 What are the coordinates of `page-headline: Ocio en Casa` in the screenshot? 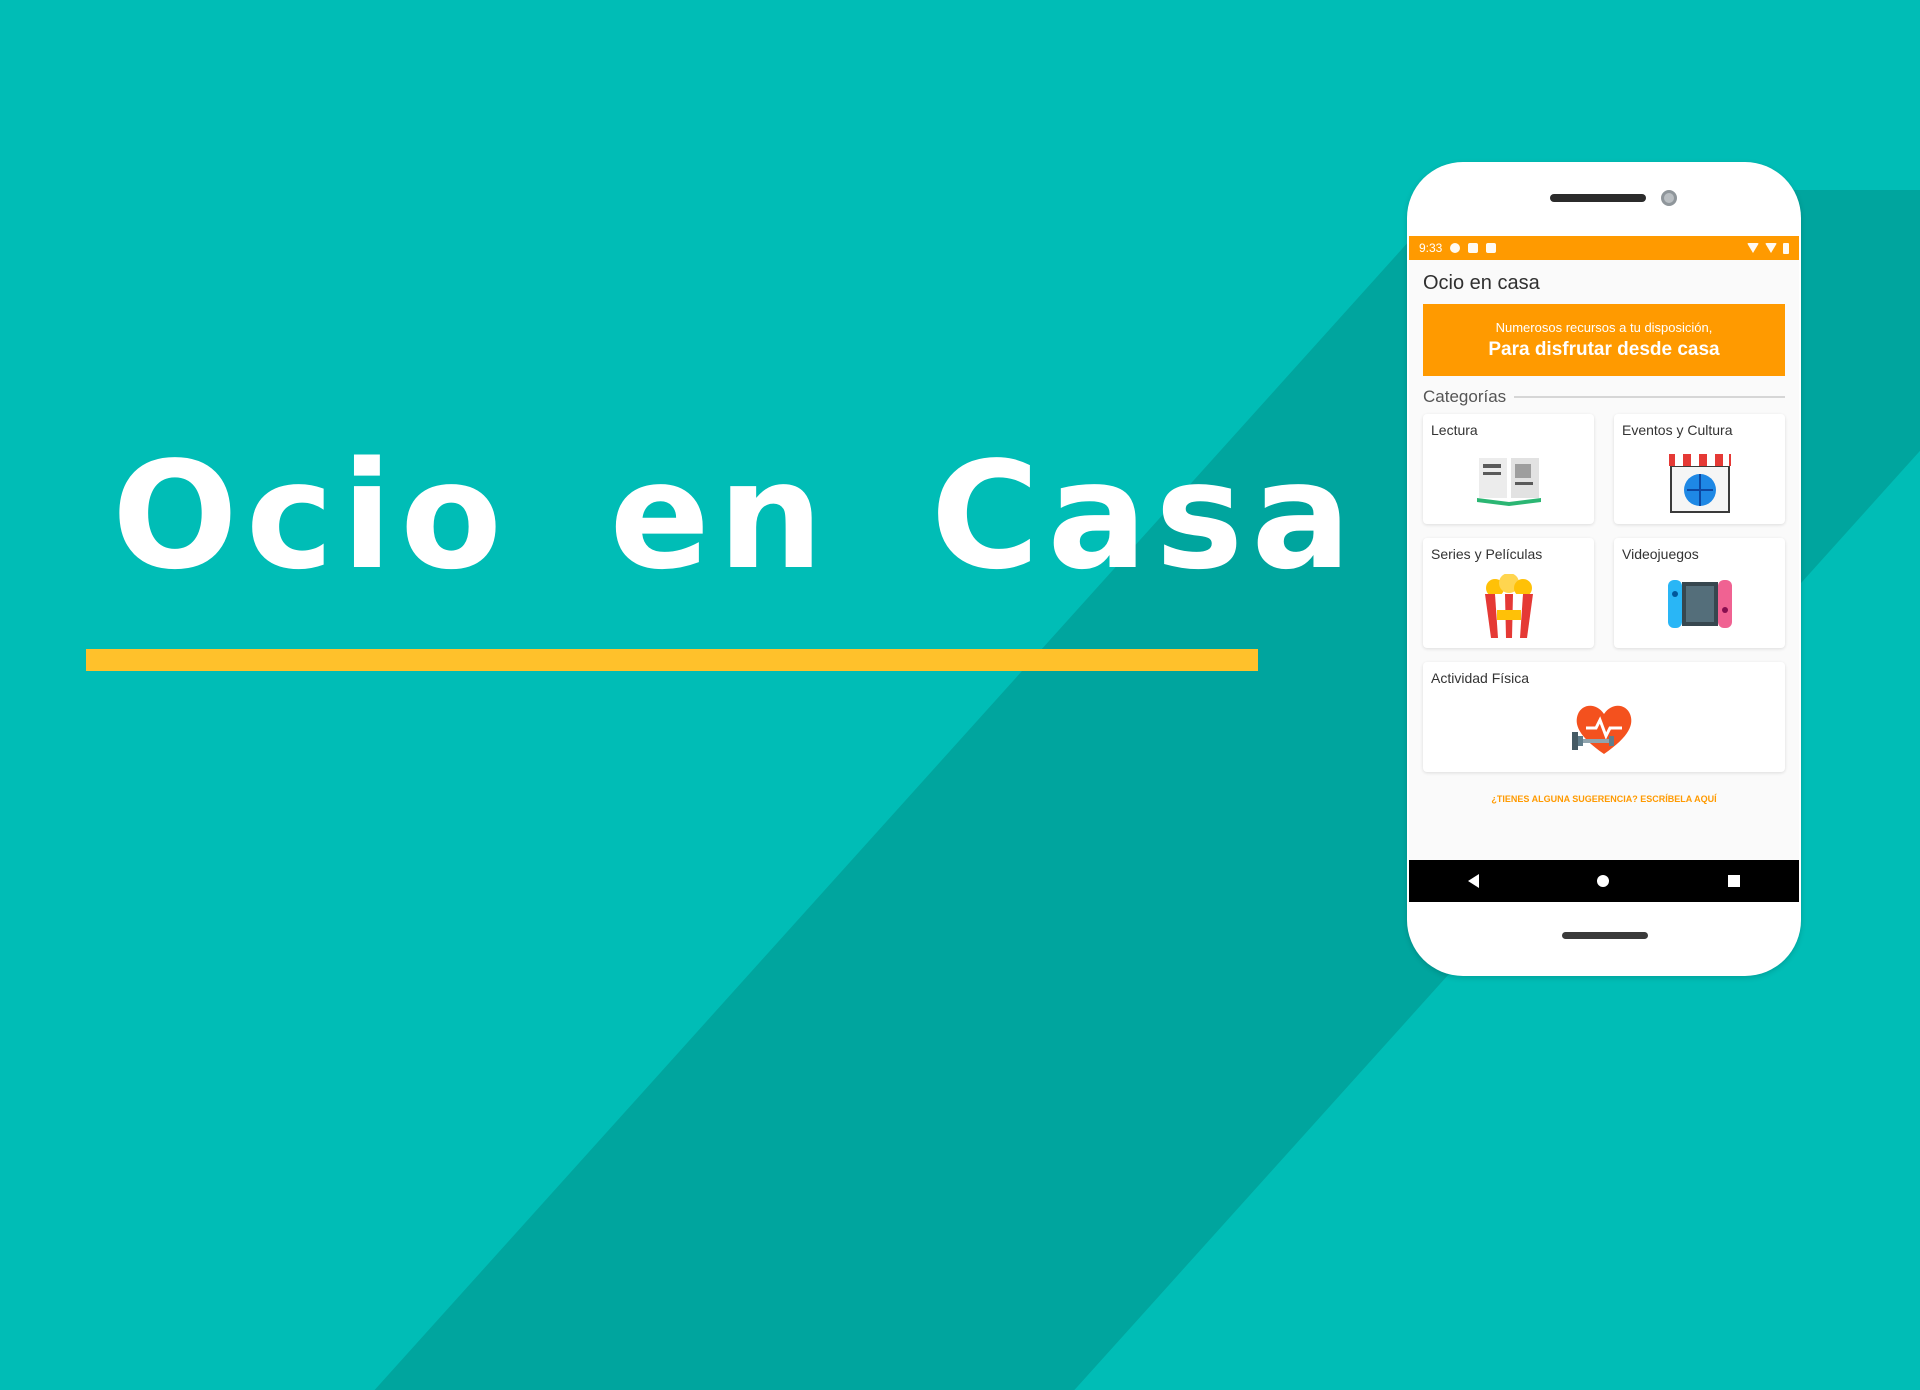 It's located at (736, 516).